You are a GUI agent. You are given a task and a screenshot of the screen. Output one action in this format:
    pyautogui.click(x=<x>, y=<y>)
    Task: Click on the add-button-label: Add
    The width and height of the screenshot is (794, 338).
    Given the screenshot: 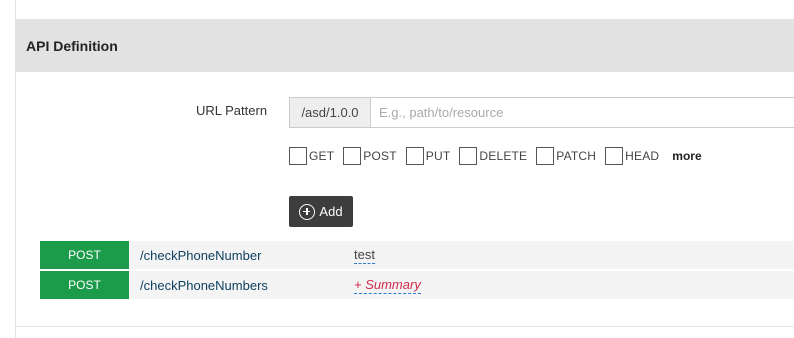 What is the action you would take?
    pyautogui.click(x=331, y=211)
    